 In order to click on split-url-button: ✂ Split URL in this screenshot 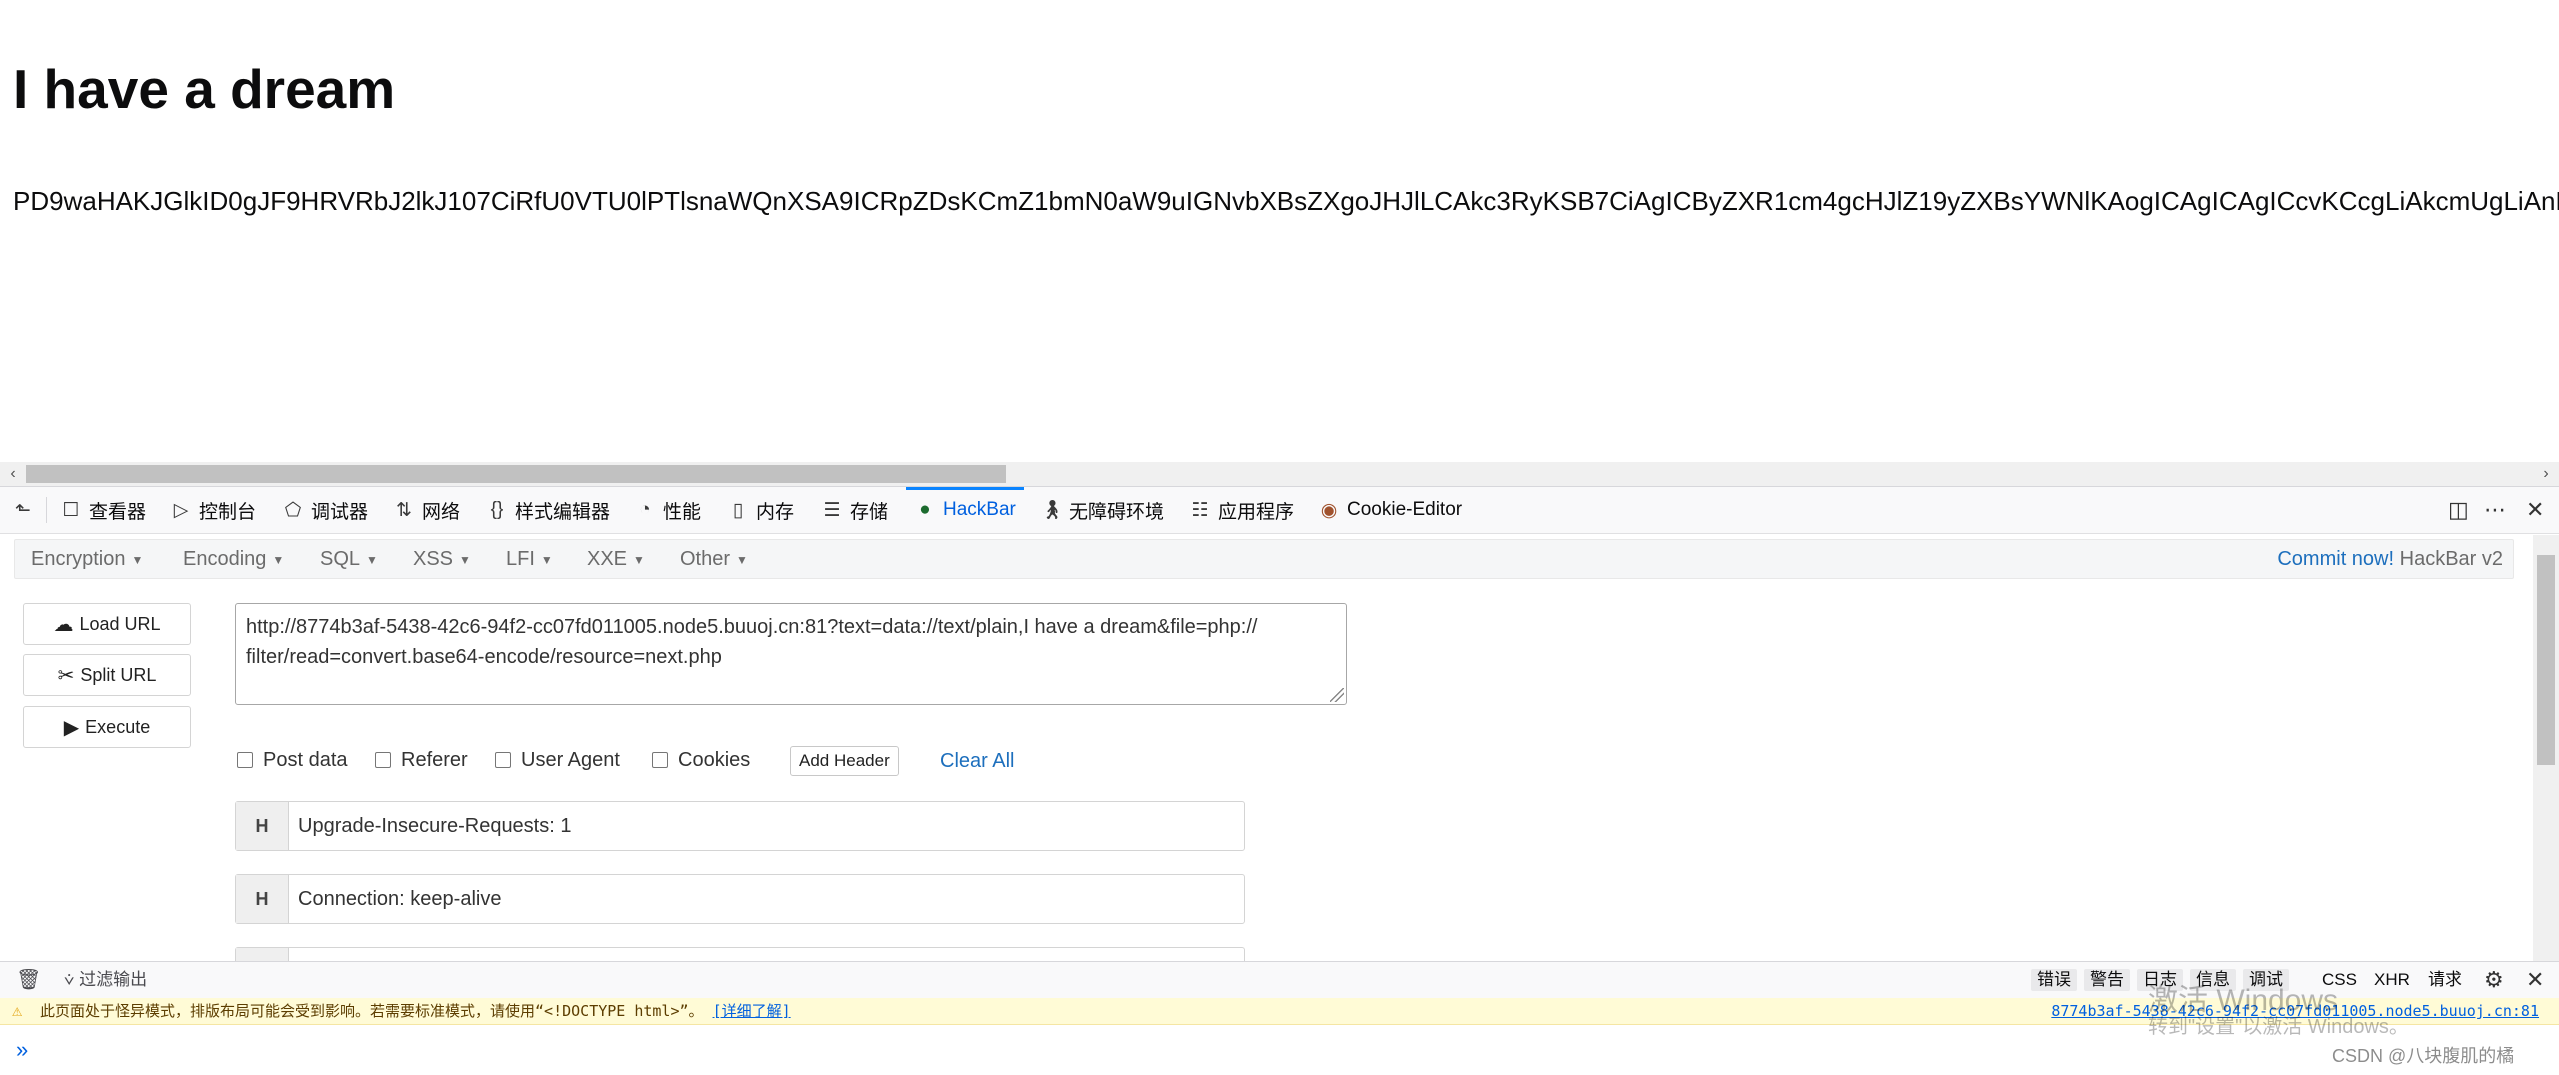, I will do `click(107, 675)`.